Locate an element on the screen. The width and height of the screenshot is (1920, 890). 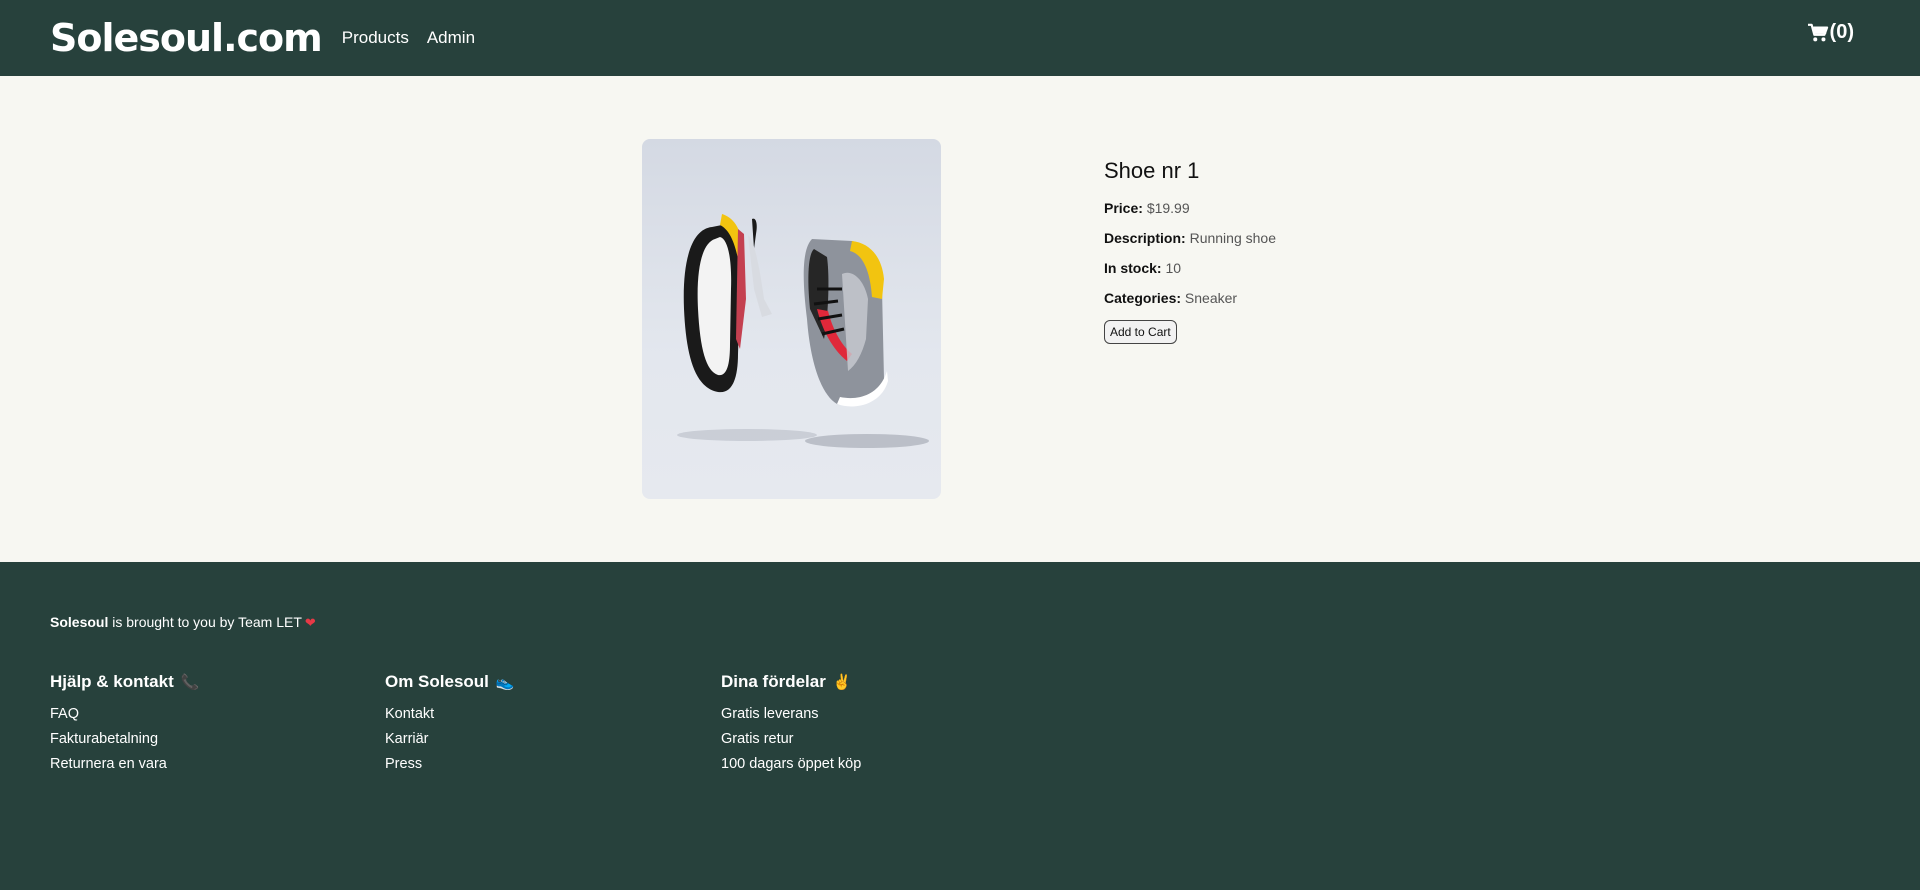
phone-icon: 📞 is located at coordinates (190, 682).